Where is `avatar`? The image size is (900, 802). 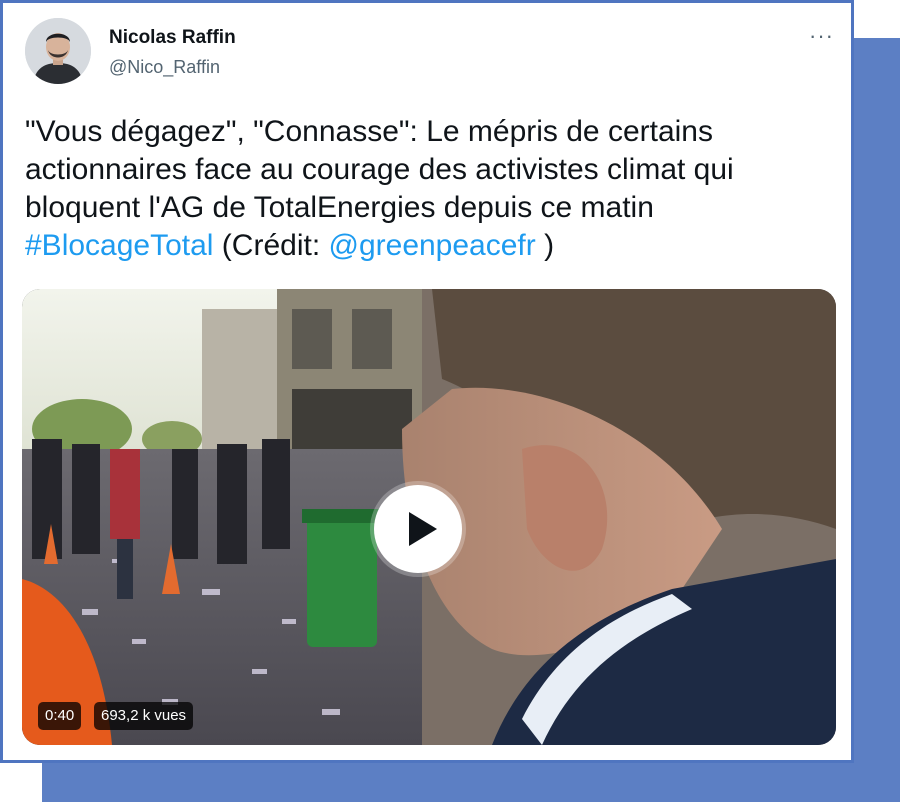 avatar is located at coordinates (58, 51).